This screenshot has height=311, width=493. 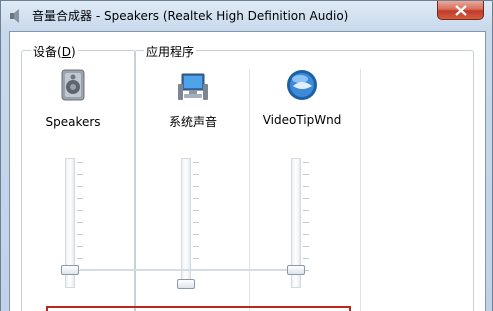 I want to click on channel-label-videotipwnd: VideoTipWnd, so click(x=302, y=120).